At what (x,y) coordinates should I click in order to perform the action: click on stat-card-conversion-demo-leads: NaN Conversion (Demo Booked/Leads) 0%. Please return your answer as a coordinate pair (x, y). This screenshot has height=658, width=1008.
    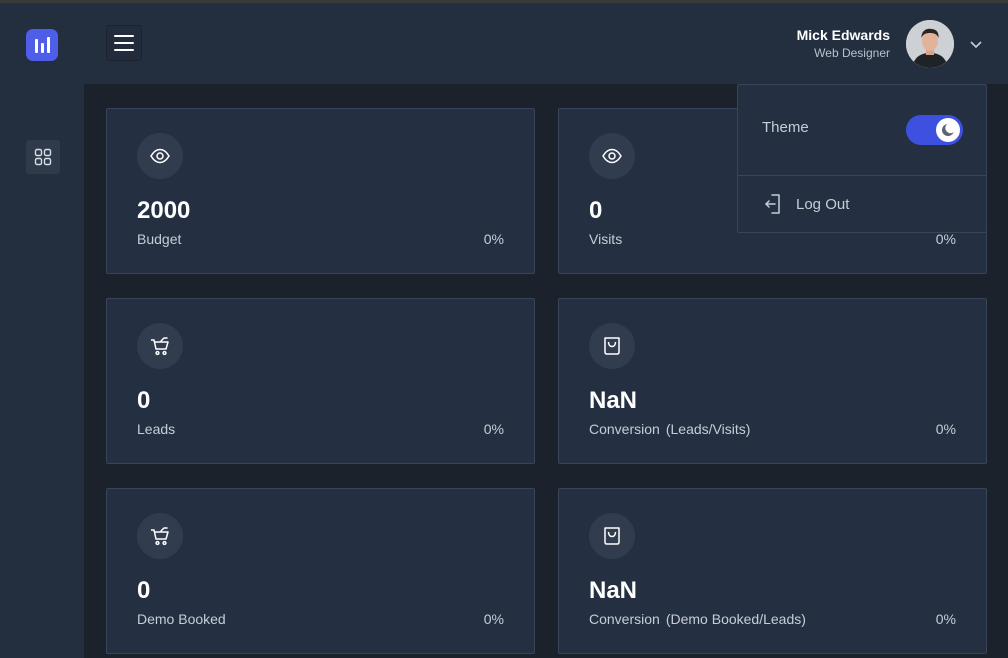
    Looking at the image, I should click on (772, 571).